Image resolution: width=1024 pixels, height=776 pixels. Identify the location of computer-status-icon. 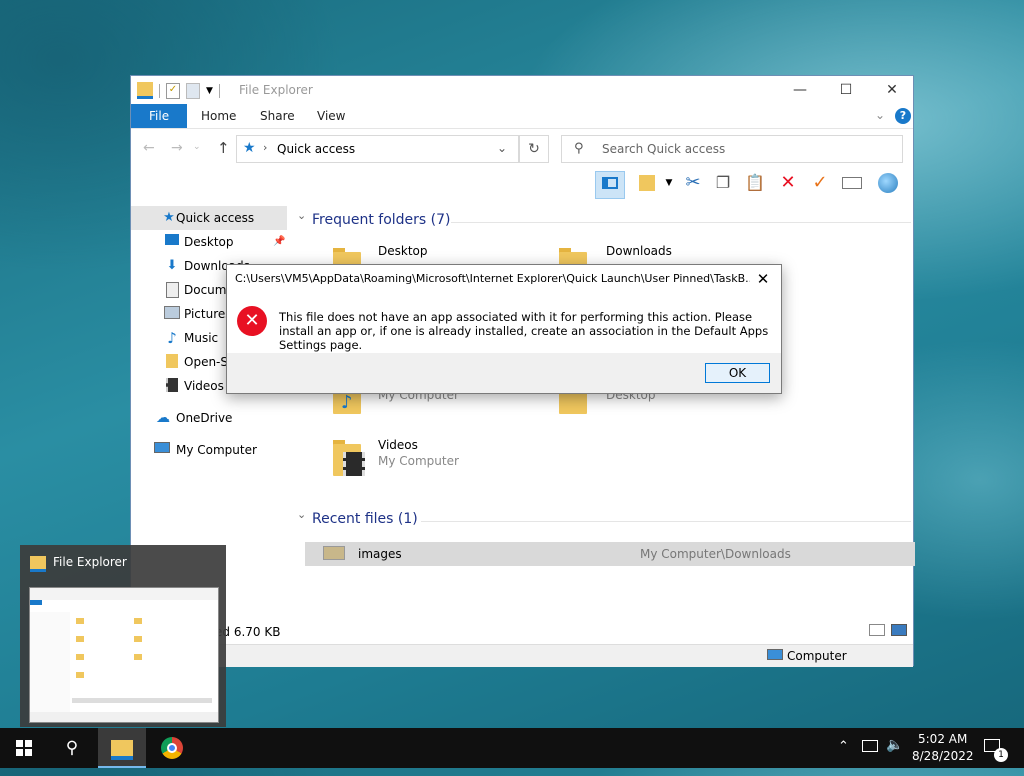
(775, 654).